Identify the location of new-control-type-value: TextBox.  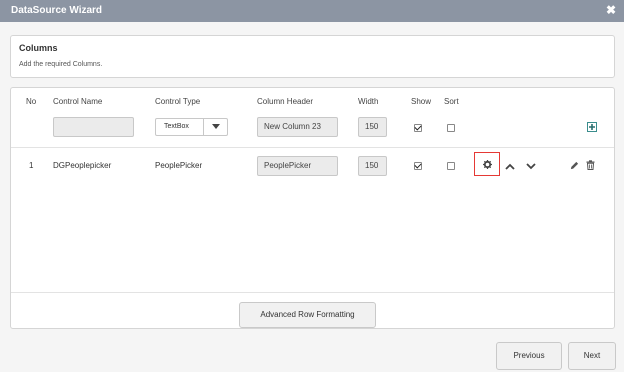
(176, 126).